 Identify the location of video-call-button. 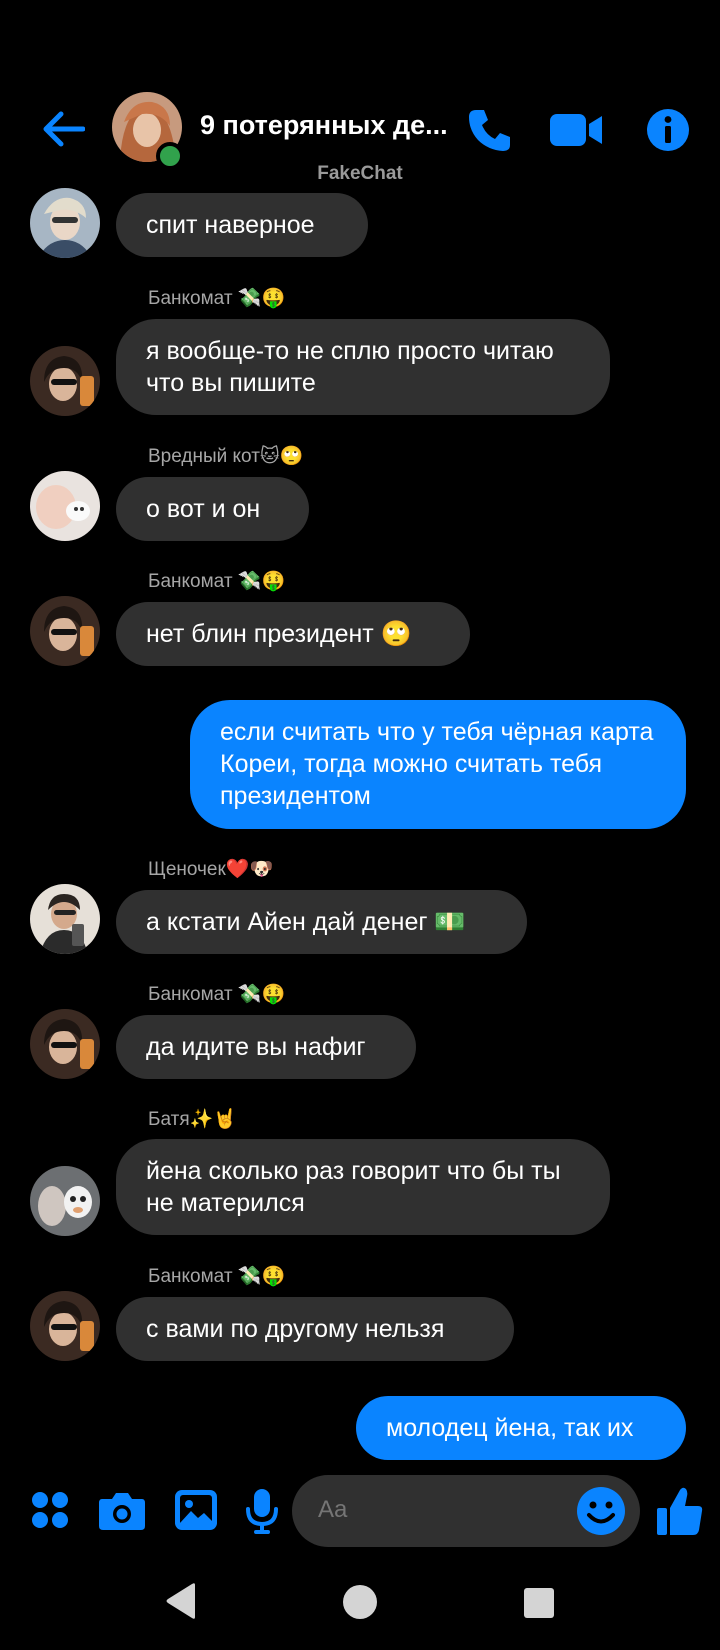
(576, 130).